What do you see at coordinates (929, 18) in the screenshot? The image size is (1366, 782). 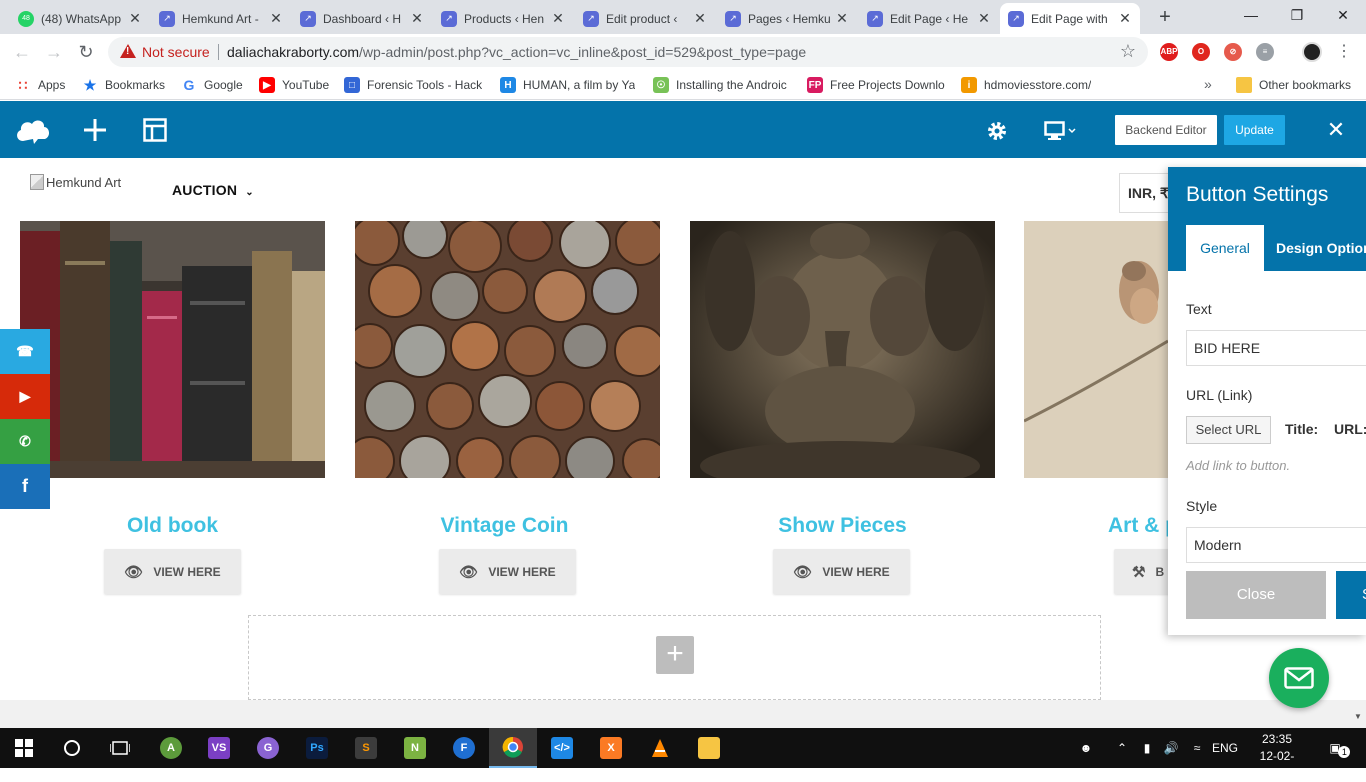 I see `browser-tab: ↗ Edit Page ‹ He ✕` at bounding box center [929, 18].